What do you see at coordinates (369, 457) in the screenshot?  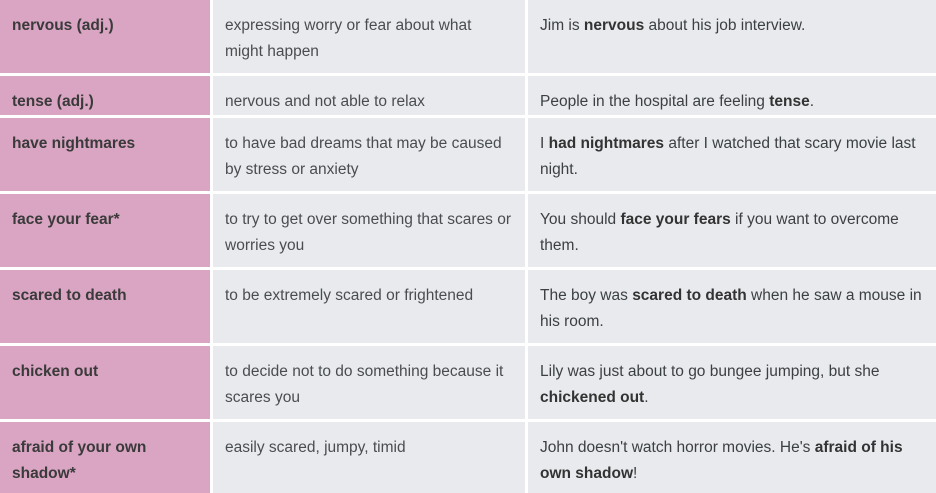 I see `definition-cell: easily scared, jumpy, timid` at bounding box center [369, 457].